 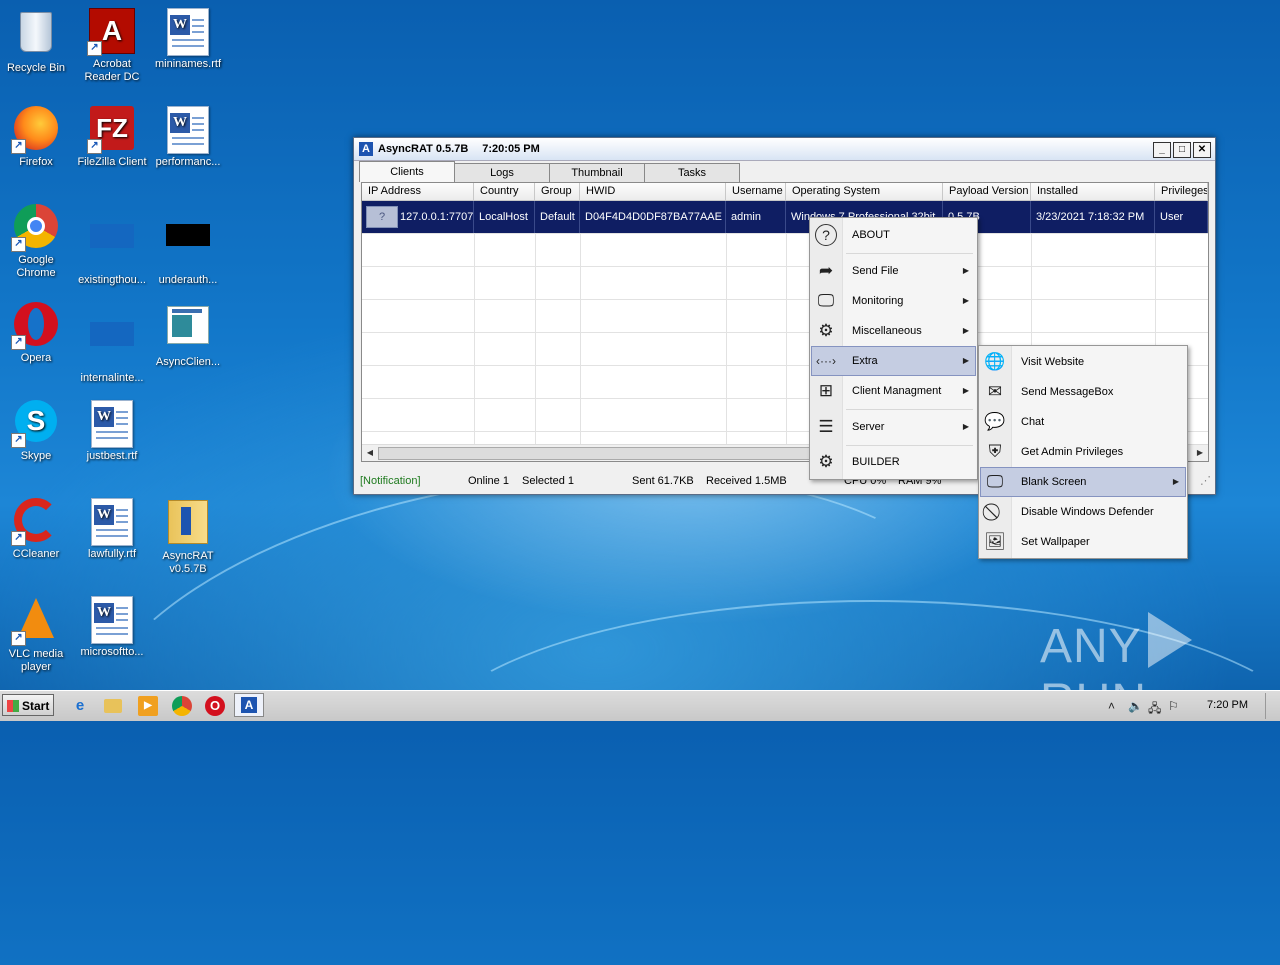 What do you see at coordinates (112, 46) in the screenshot?
I see `desktop-icon-acrobat: A ↗ Acrobat Reader DC` at bounding box center [112, 46].